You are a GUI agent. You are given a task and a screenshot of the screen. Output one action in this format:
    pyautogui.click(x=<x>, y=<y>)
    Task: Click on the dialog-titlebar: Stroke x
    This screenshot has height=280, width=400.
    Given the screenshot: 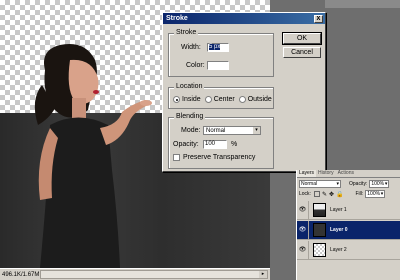 What is the action you would take?
    pyautogui.click(x=244, y=18)
    